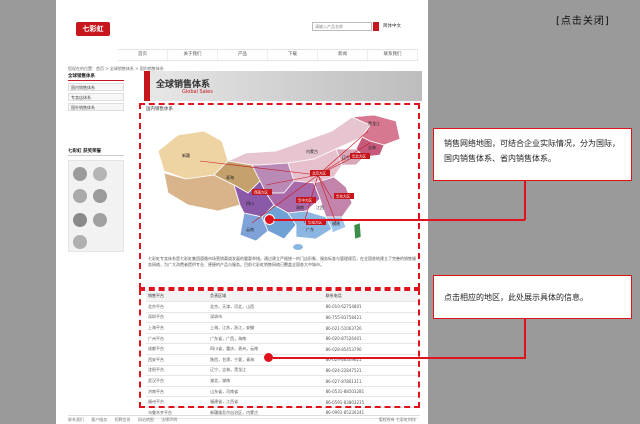  Describe the element at coordinates (532, 154) in the screenshot. I see `callout-sales-network: 销售网络地图，可结合企业实际情况，分为国际，国内销售体系、省内销售体系。` at that location.